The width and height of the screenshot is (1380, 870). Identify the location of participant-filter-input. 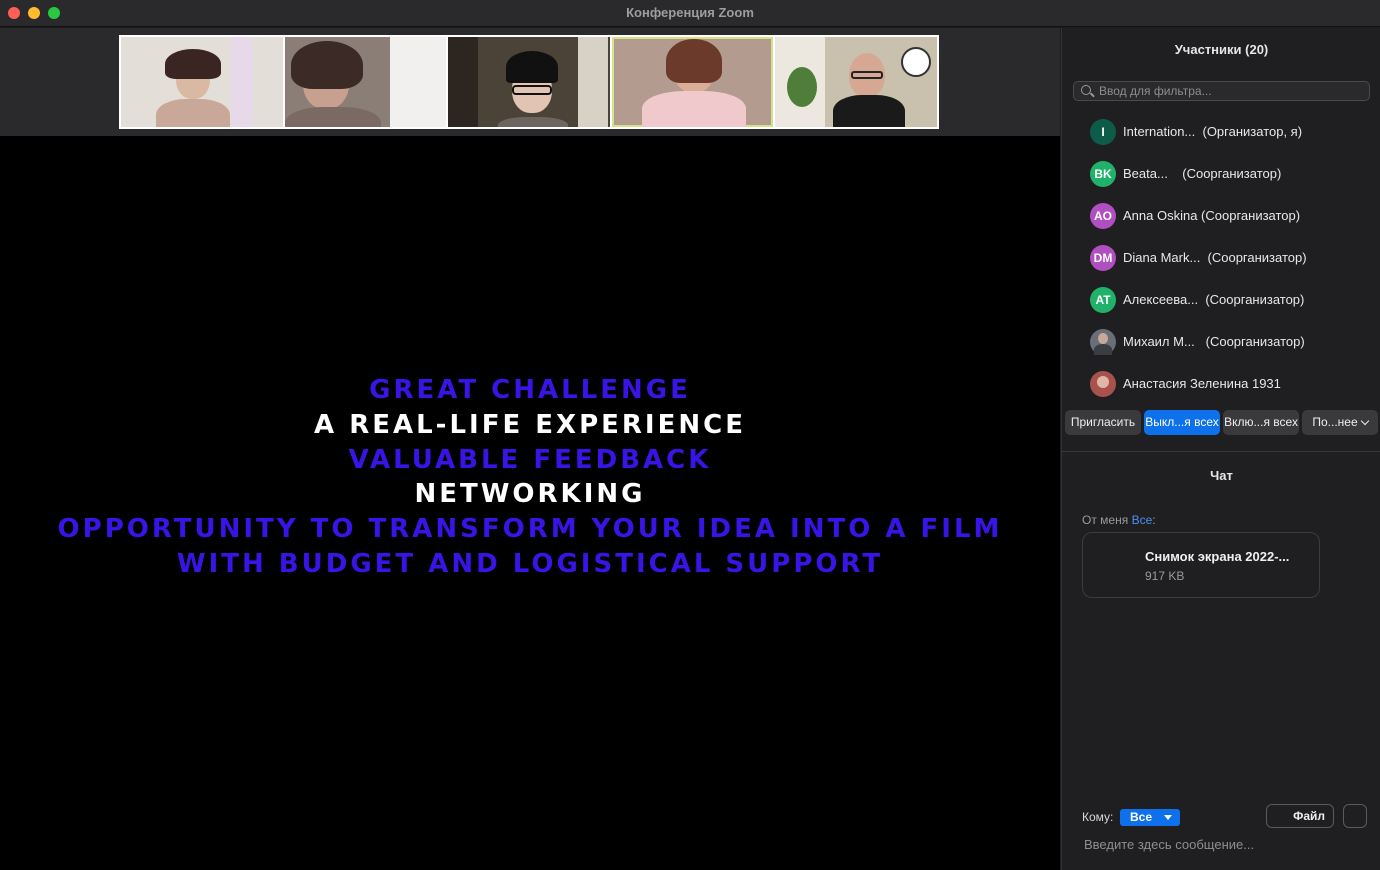
(1231, 91).